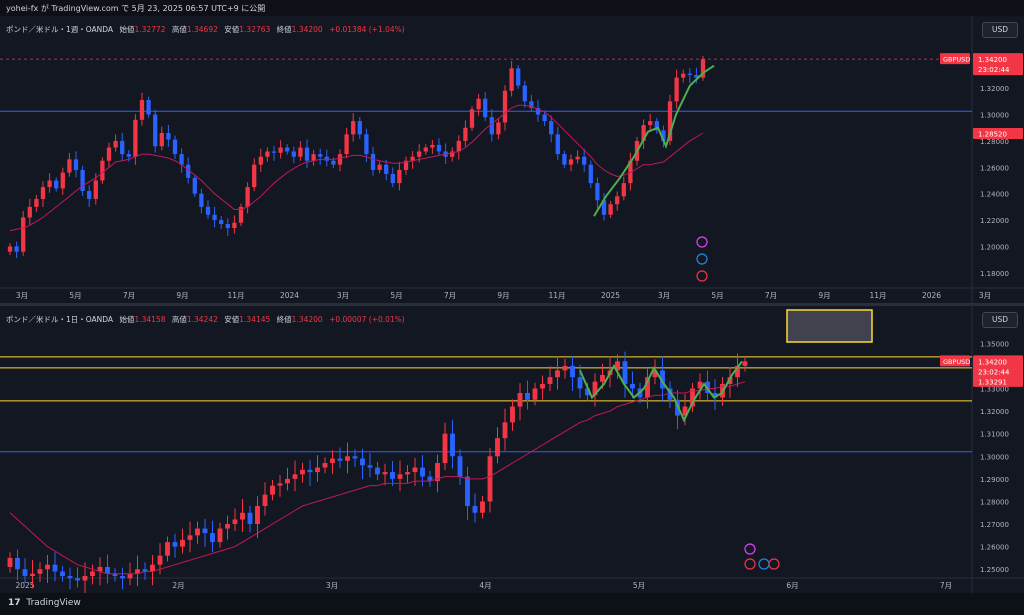 This screenshot has width=1024, height=615. Describe the element at coordinates (512, 604) in the screenshot. I see `footer-bar: 17 TradingView` at that location.